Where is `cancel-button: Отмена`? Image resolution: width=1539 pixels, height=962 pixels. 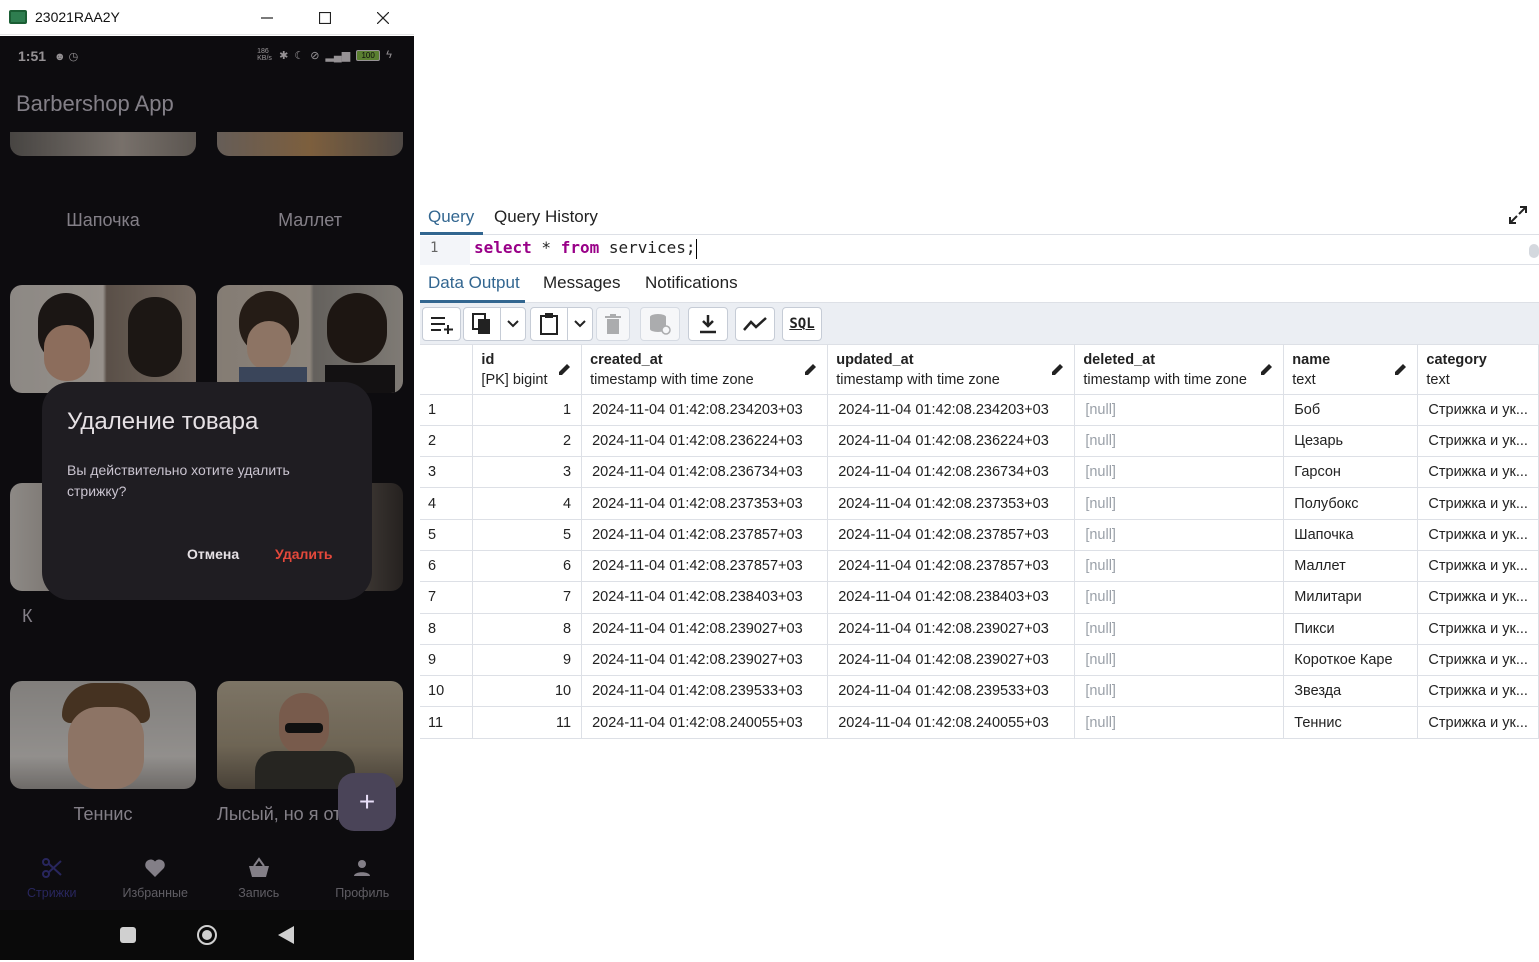 cancel-button: Отмена is located at coordinates (213, 554).